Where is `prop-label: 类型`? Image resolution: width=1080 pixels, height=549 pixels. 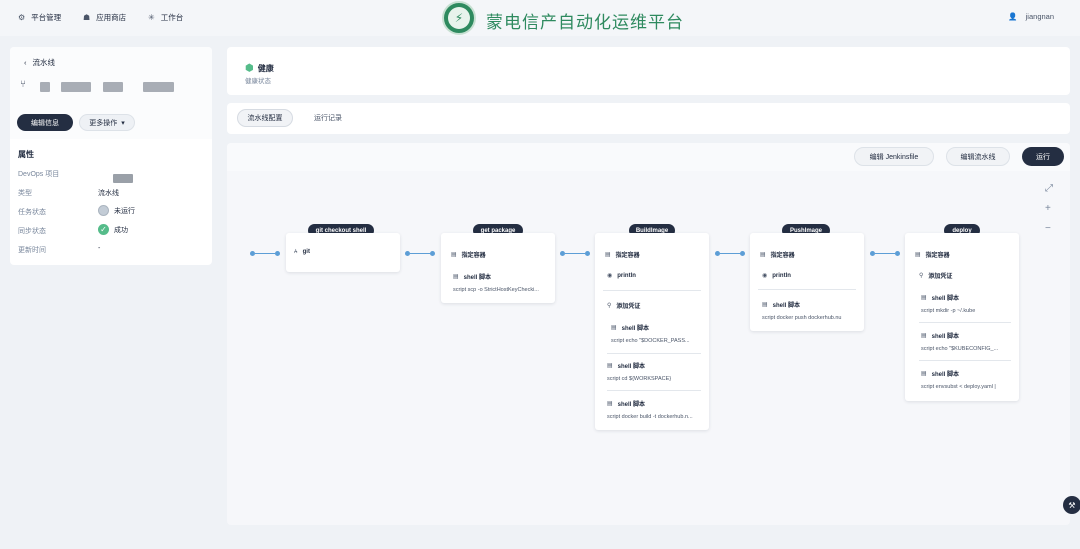 prop-label: 类型 is located at coordinates (25, 193).